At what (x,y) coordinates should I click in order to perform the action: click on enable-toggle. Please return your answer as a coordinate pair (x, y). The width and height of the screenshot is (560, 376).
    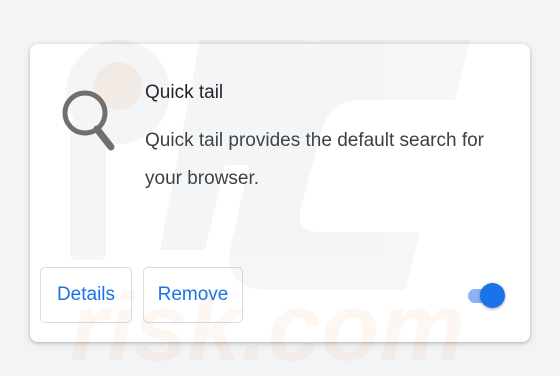
    Looking at the image, I should click on (486, 296).